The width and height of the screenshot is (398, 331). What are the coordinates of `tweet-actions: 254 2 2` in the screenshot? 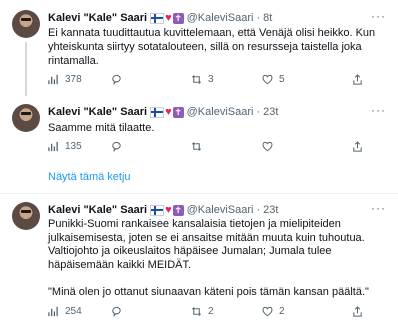 It's located at (213, 313).